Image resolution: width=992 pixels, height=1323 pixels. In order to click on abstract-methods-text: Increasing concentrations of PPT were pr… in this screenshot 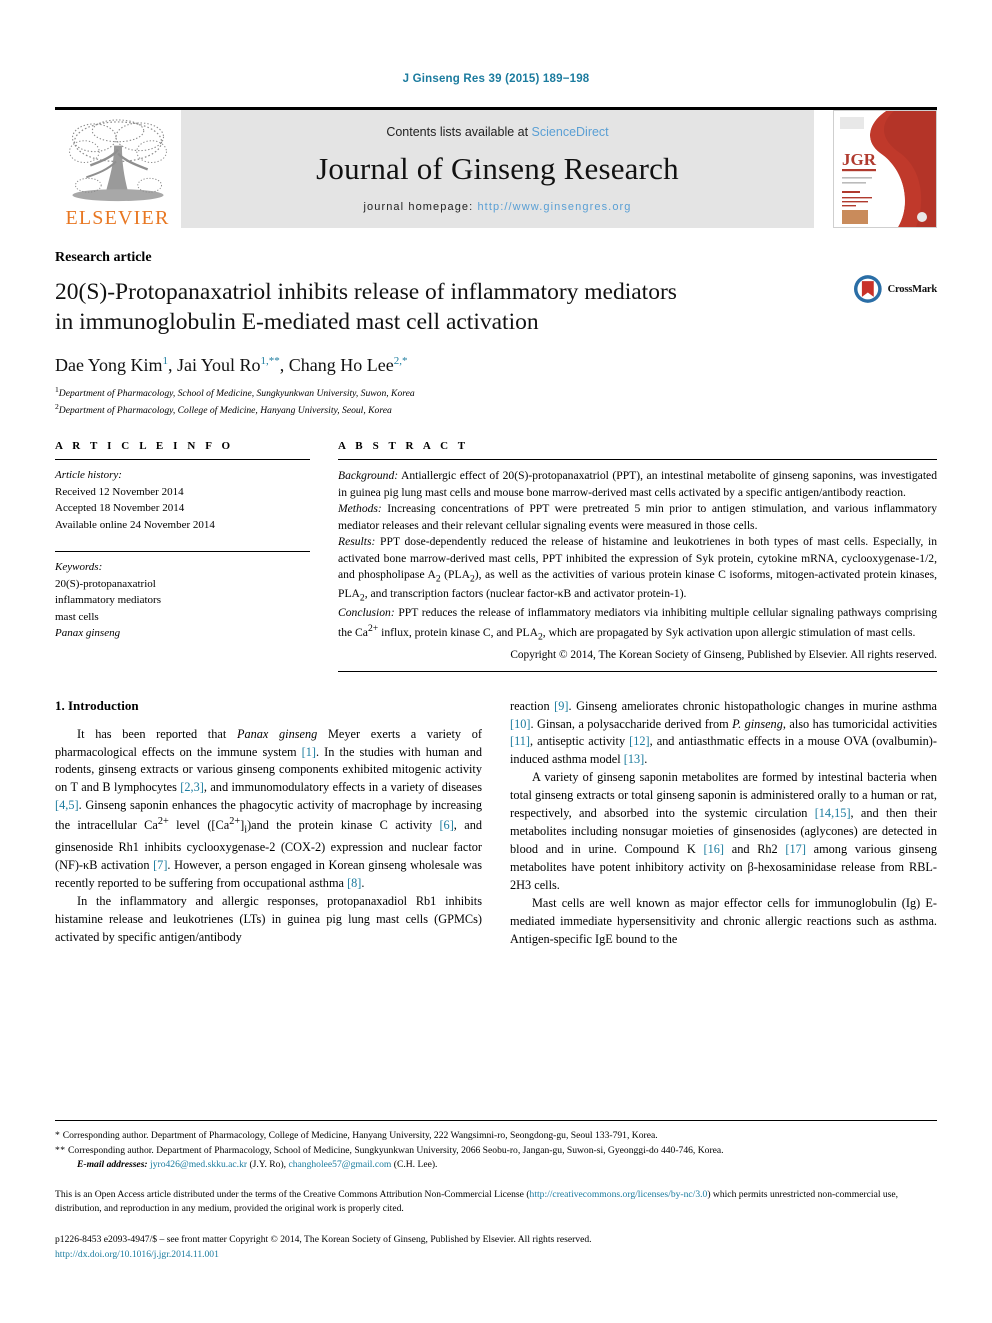, I will do `click(637, 517)`.